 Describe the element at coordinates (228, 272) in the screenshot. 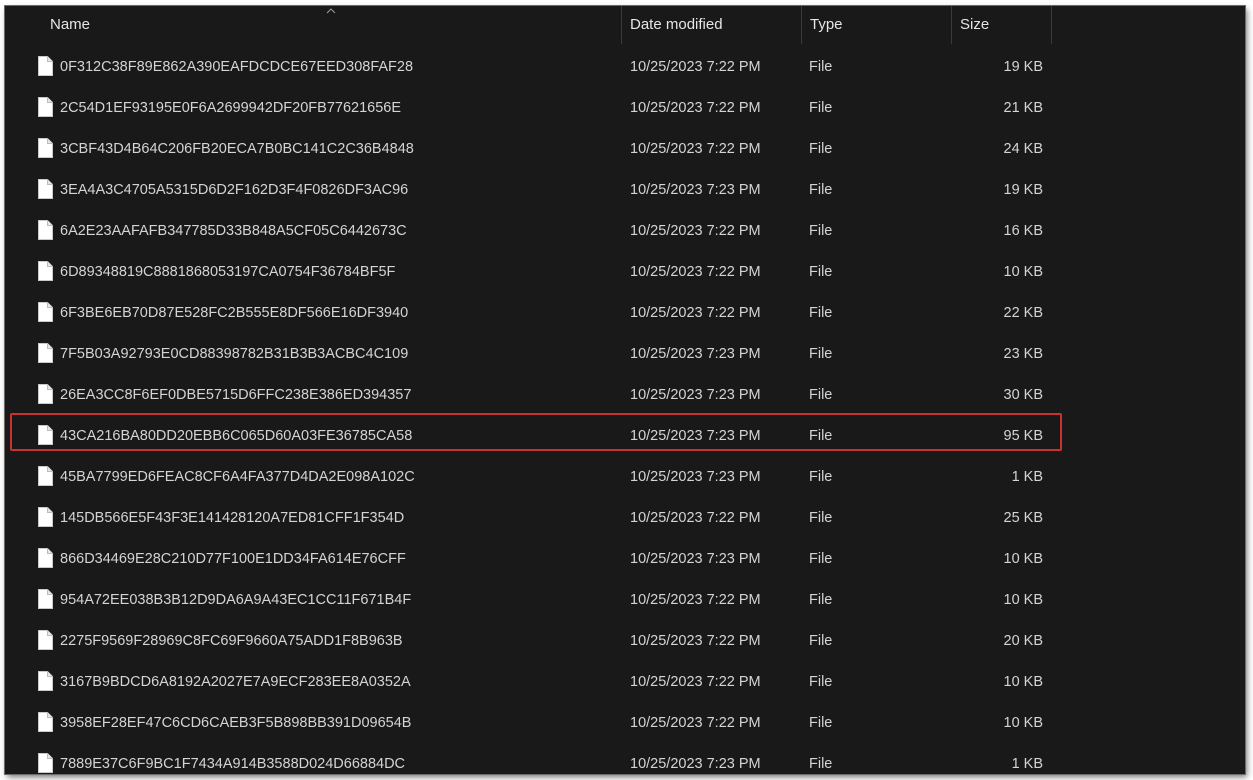

I see `file-name: 6D89348819C8881868053197CA0754F36784BF5F` at that location.